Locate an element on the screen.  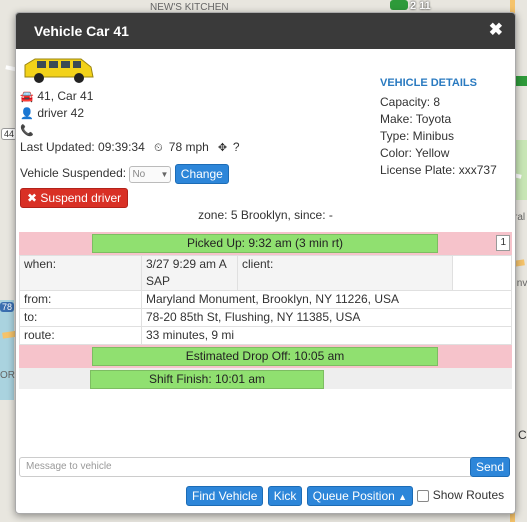
table-row: when: 3/27 9:29 am A SAP client: is located at coordinates (265, 273).